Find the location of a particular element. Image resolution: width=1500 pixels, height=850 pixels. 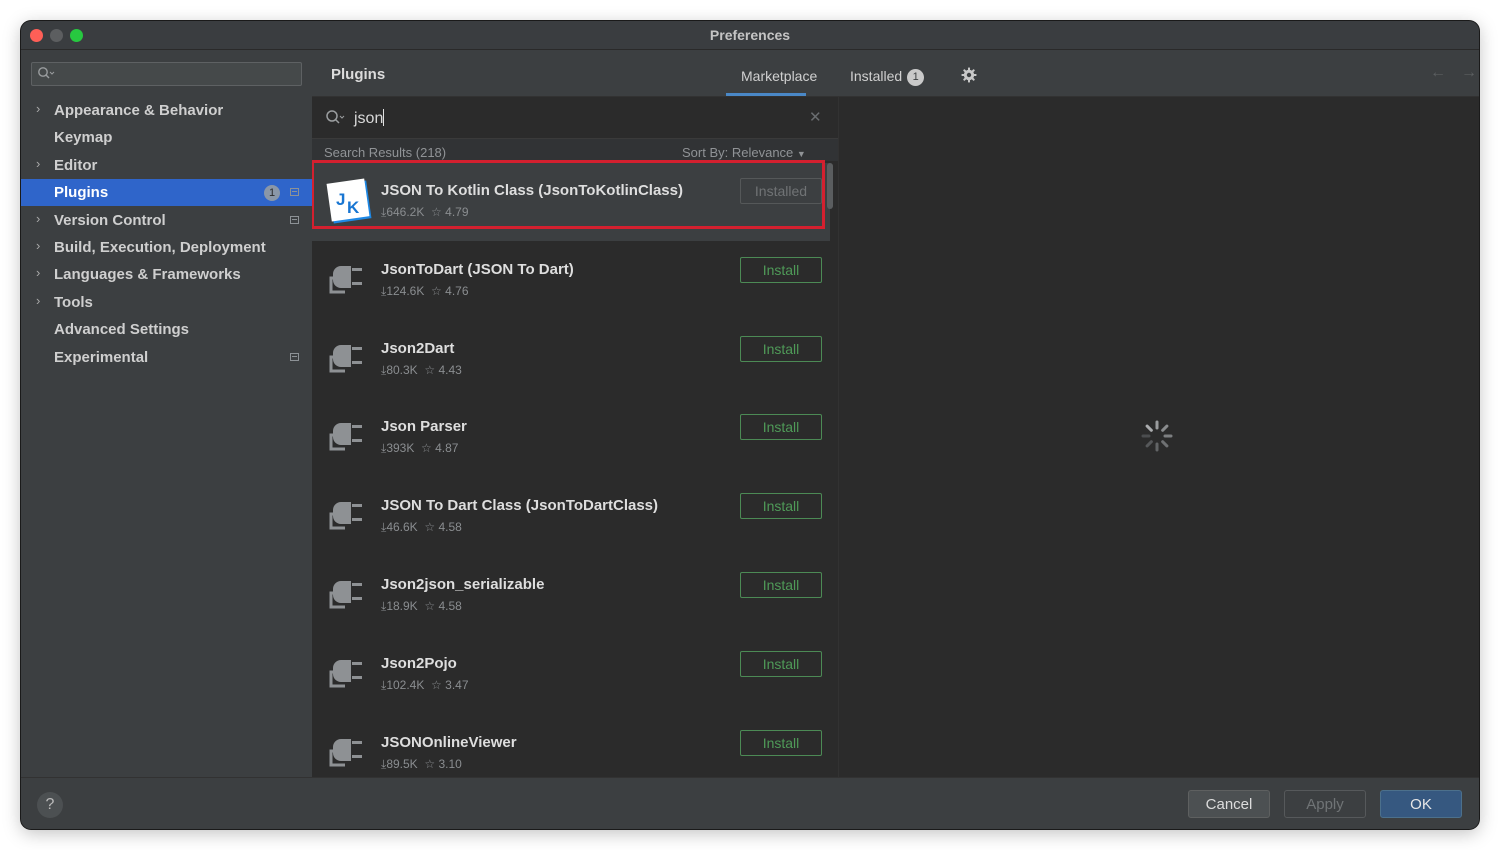

plugin-list-item: Json2Pojo ⤓102.4K ☆ 3.47 Install is located at coordinates (571, 675).